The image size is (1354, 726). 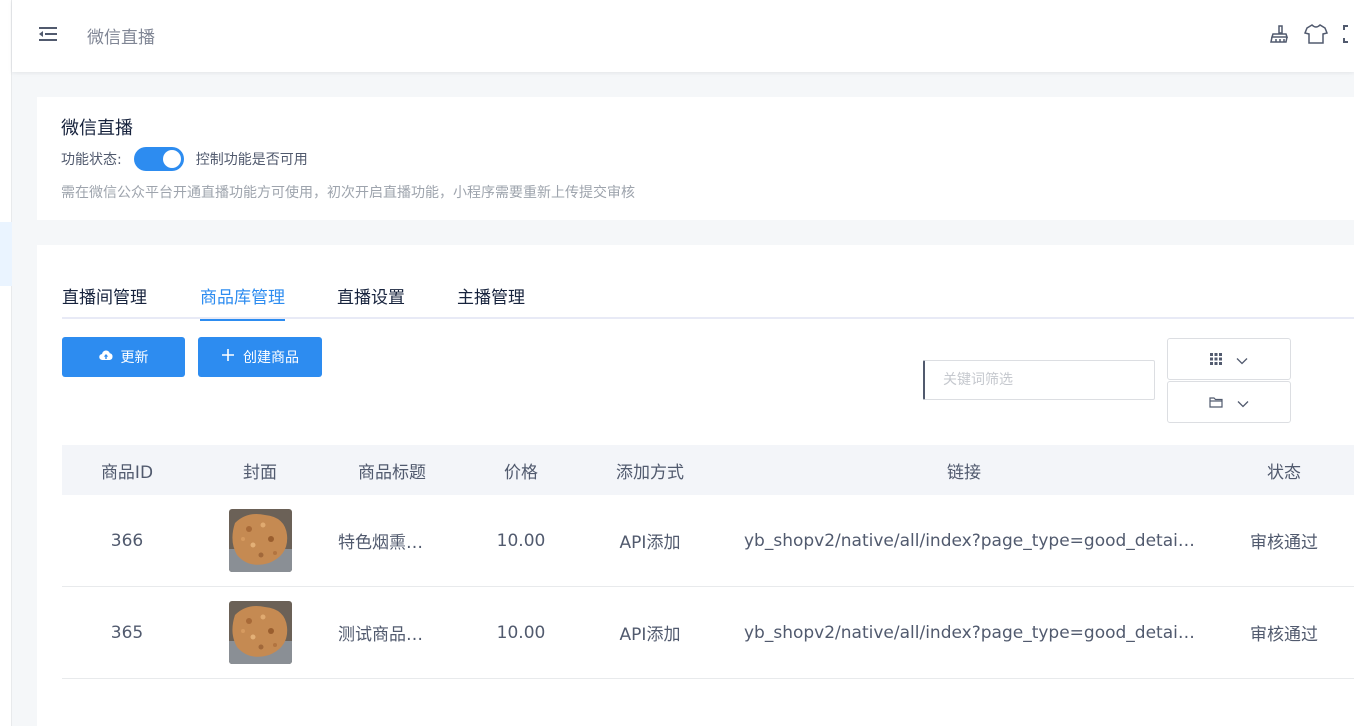 I want to click on export-dropdown, so click(x=1229, y=402).